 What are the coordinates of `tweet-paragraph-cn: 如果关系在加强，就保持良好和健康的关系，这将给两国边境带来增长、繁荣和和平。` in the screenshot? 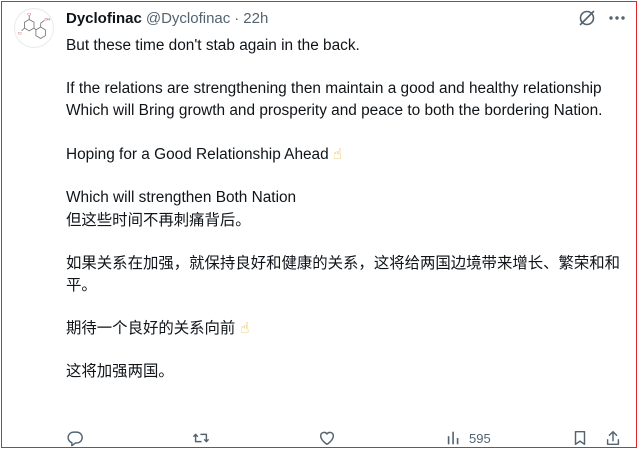 It's located at (343, 274).